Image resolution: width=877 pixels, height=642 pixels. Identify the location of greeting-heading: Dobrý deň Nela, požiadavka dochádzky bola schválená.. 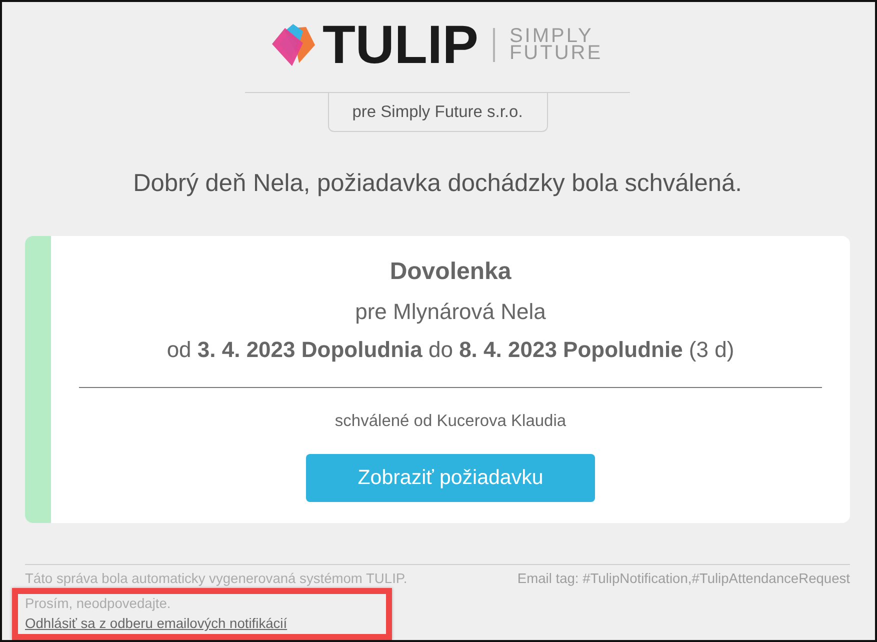
(437, 184).